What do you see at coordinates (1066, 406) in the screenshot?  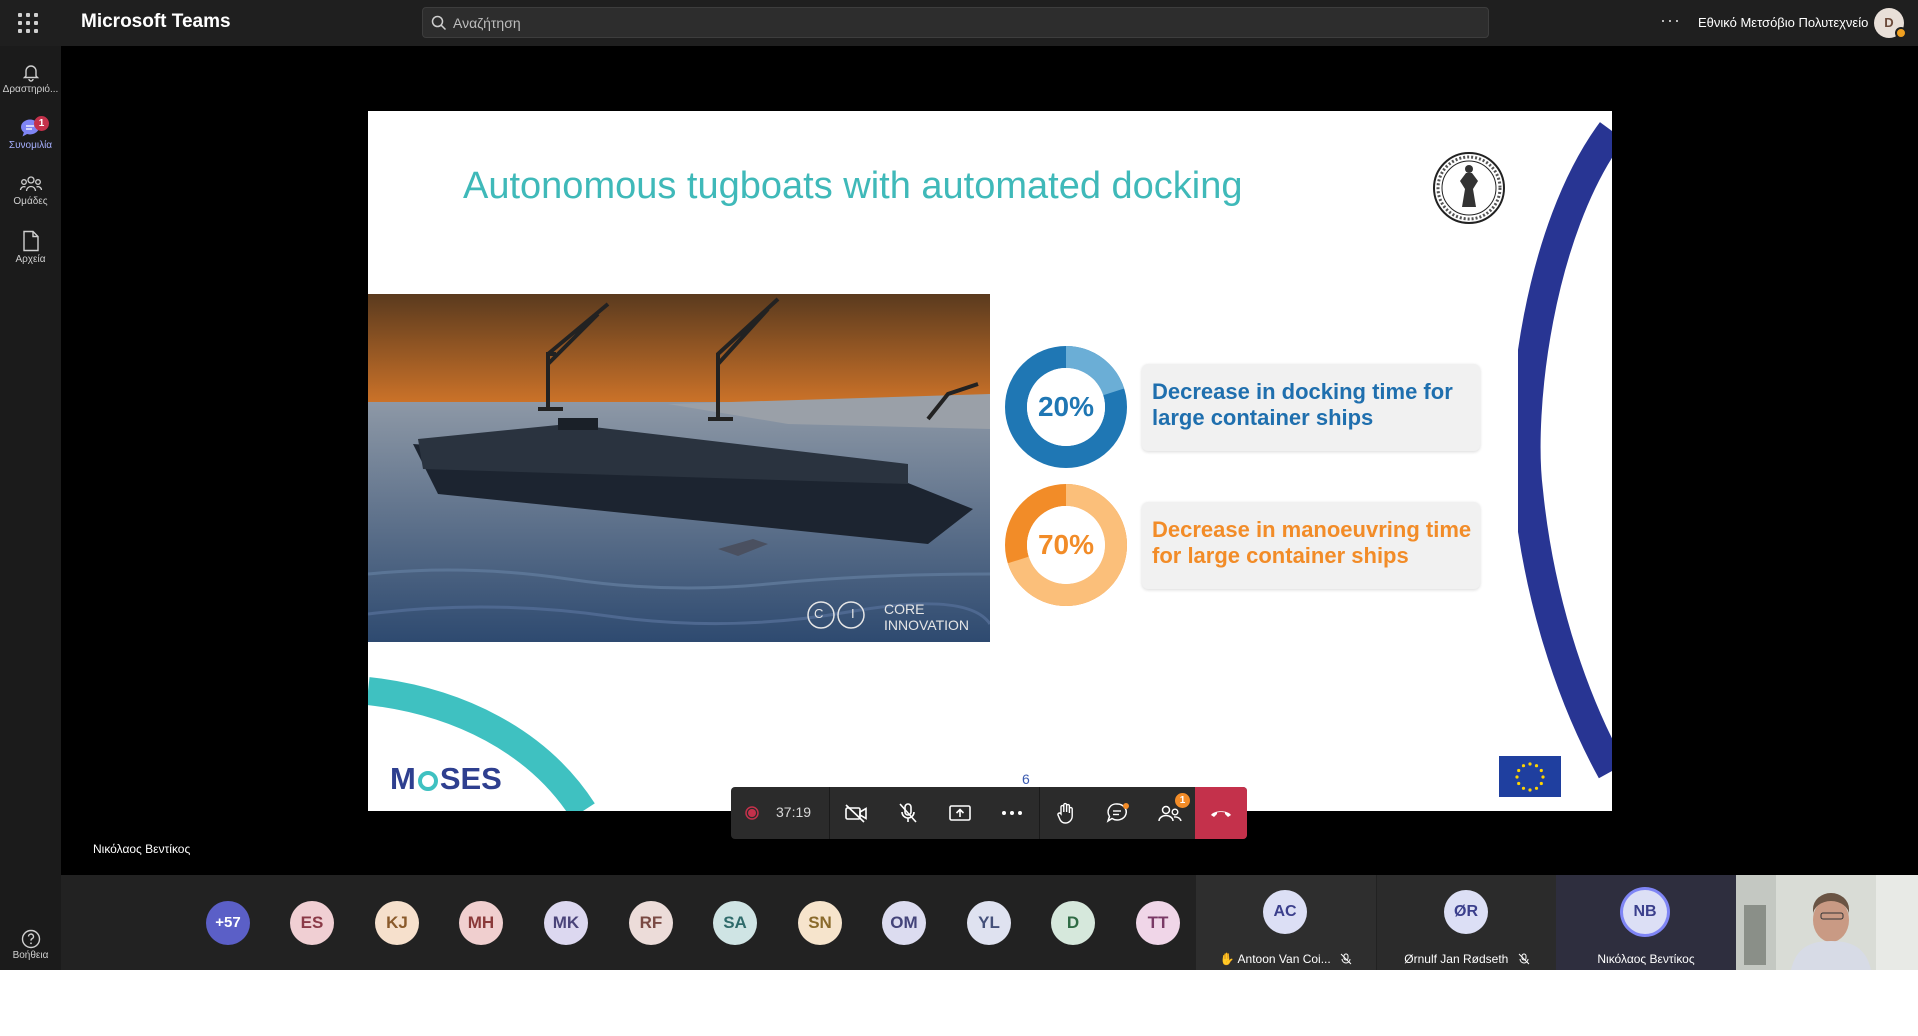 I see `stat-value-1: 20%` at bounding box center [1066, 406].